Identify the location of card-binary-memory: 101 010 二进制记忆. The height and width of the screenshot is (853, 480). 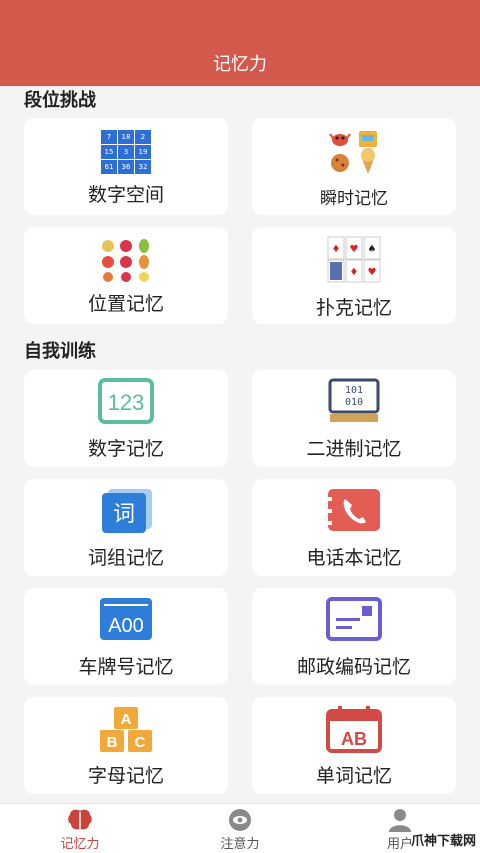
(354, 418).